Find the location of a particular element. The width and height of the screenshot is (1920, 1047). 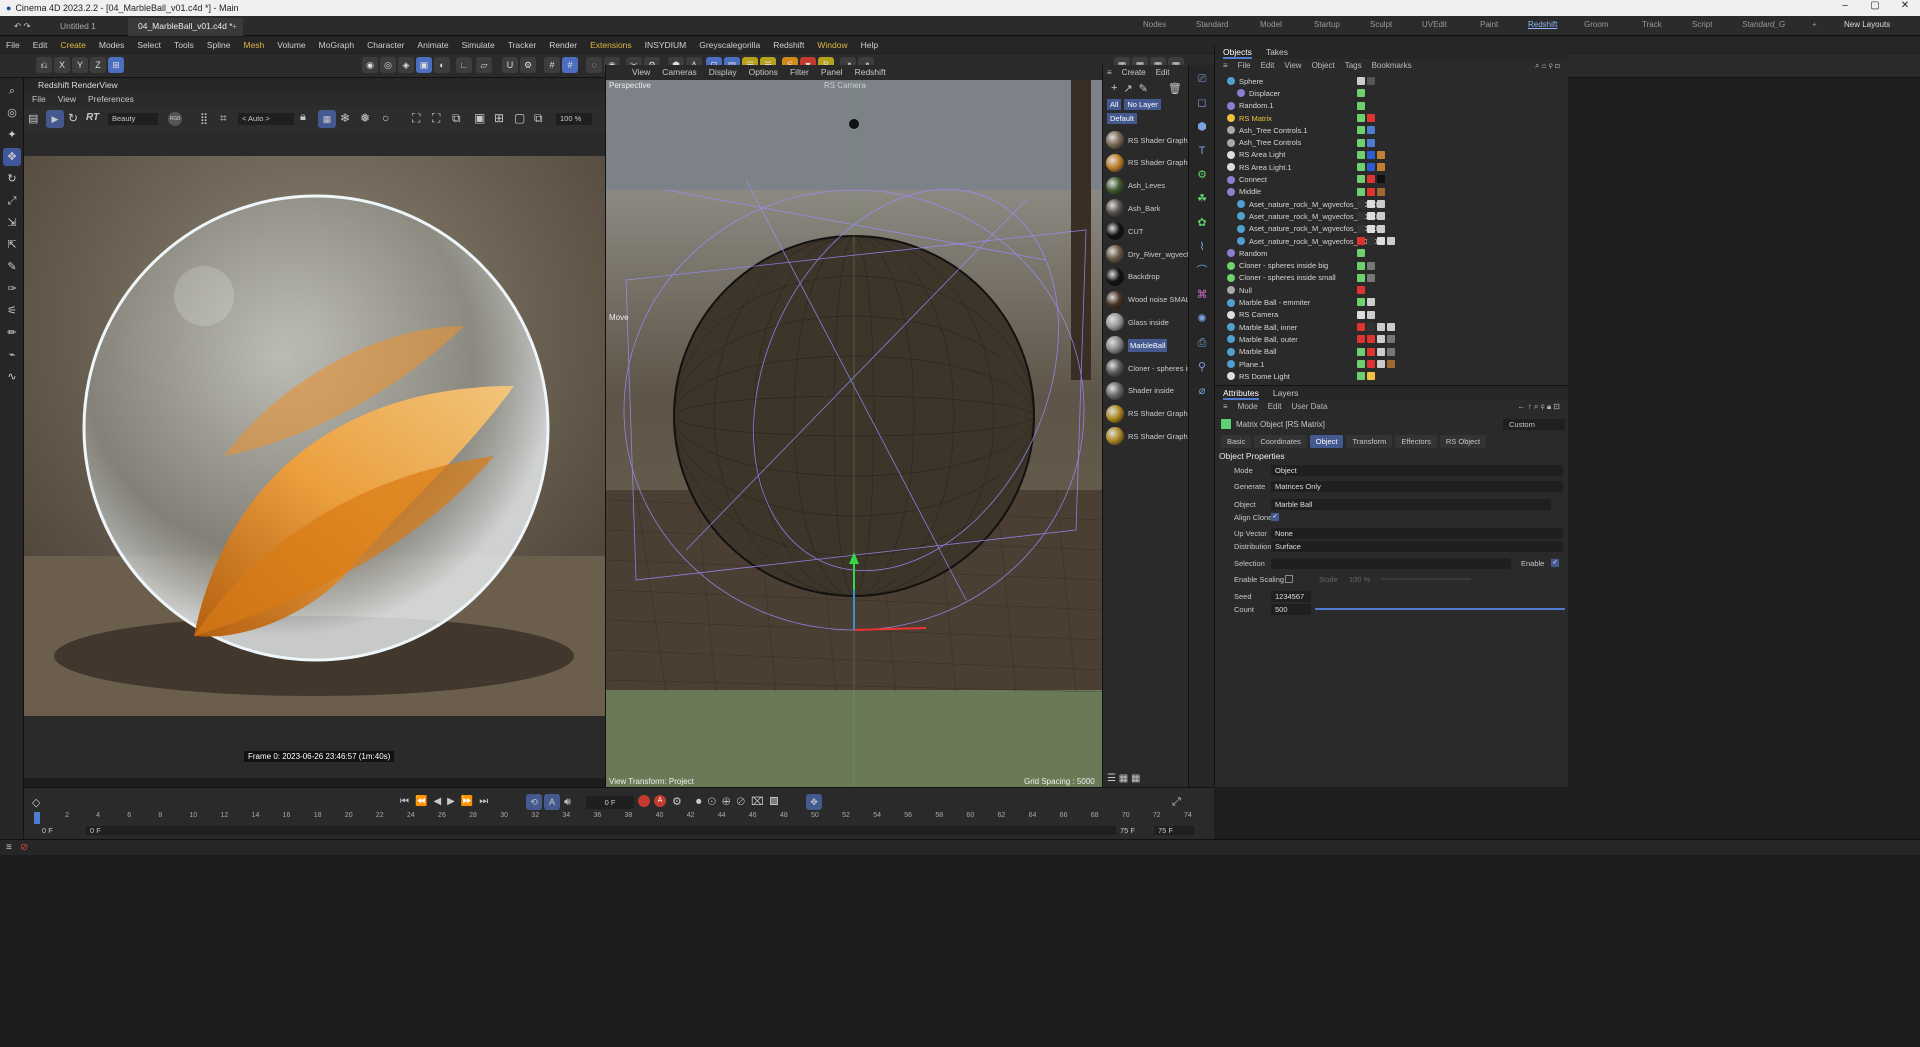

material-item: MarbleBall is located at coordinates (1146, 345).